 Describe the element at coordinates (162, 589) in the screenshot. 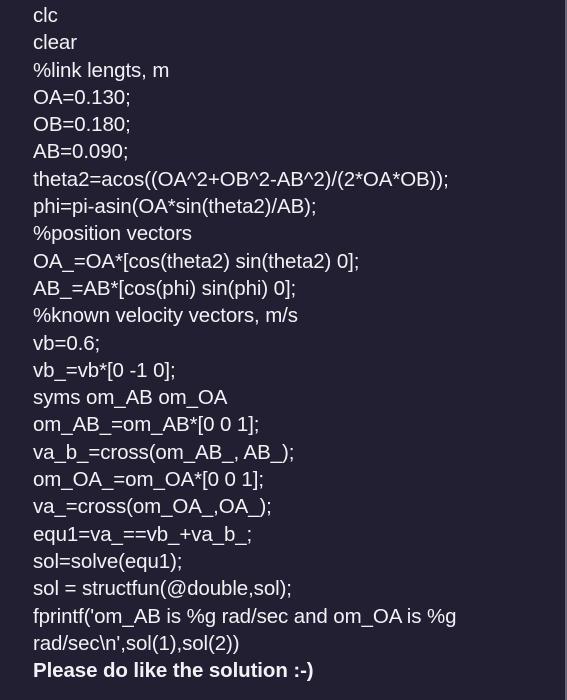

I see `code-line: sol = structfun(@double,sol);` at that location.